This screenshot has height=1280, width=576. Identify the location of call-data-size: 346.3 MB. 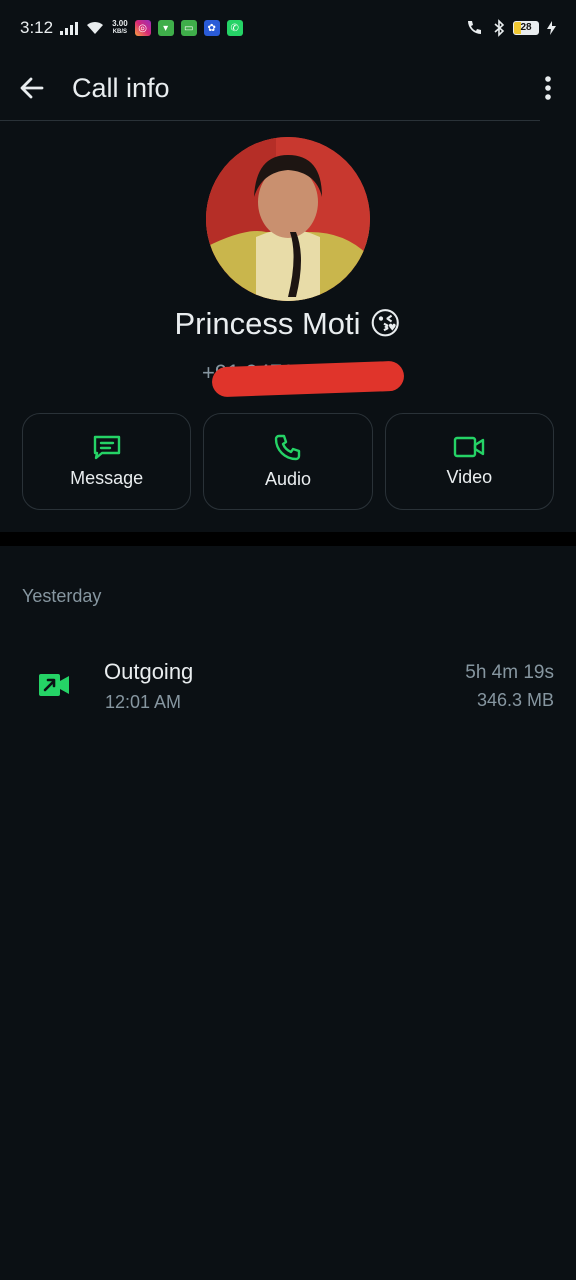
(515, 700).